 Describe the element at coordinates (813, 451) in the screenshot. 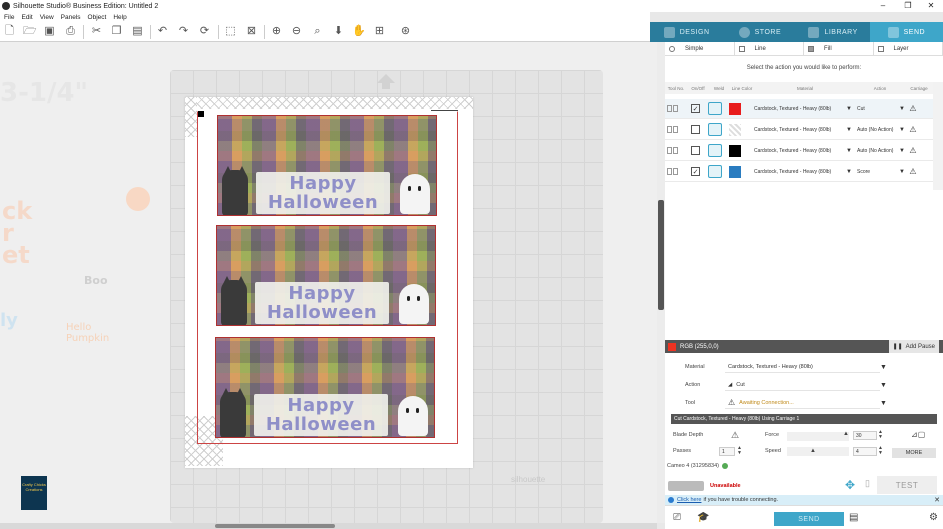

I see `slider-handle-icon: ▲` at that location.